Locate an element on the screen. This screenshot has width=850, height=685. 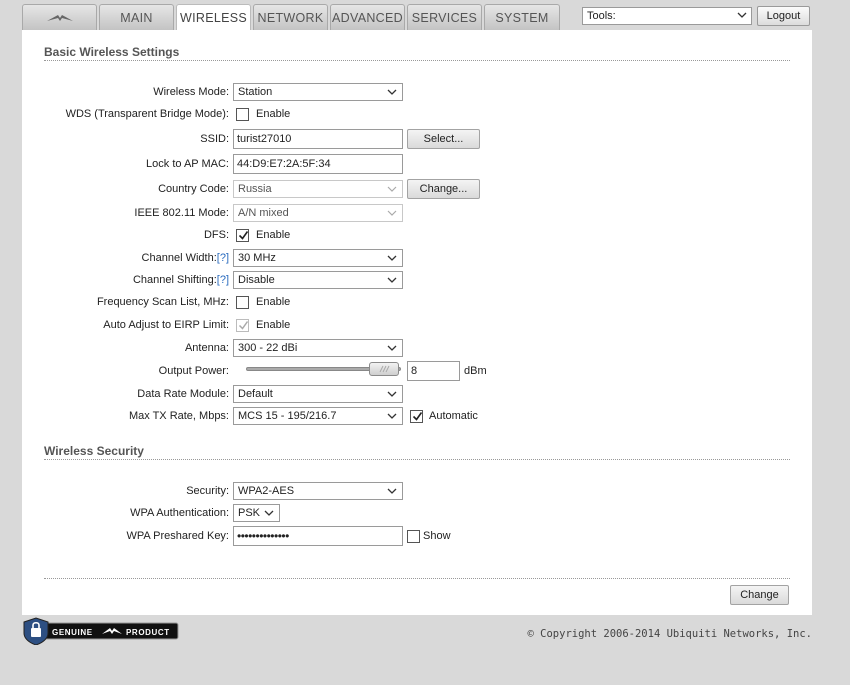
tab-logo is located at coordinates (59, 17).